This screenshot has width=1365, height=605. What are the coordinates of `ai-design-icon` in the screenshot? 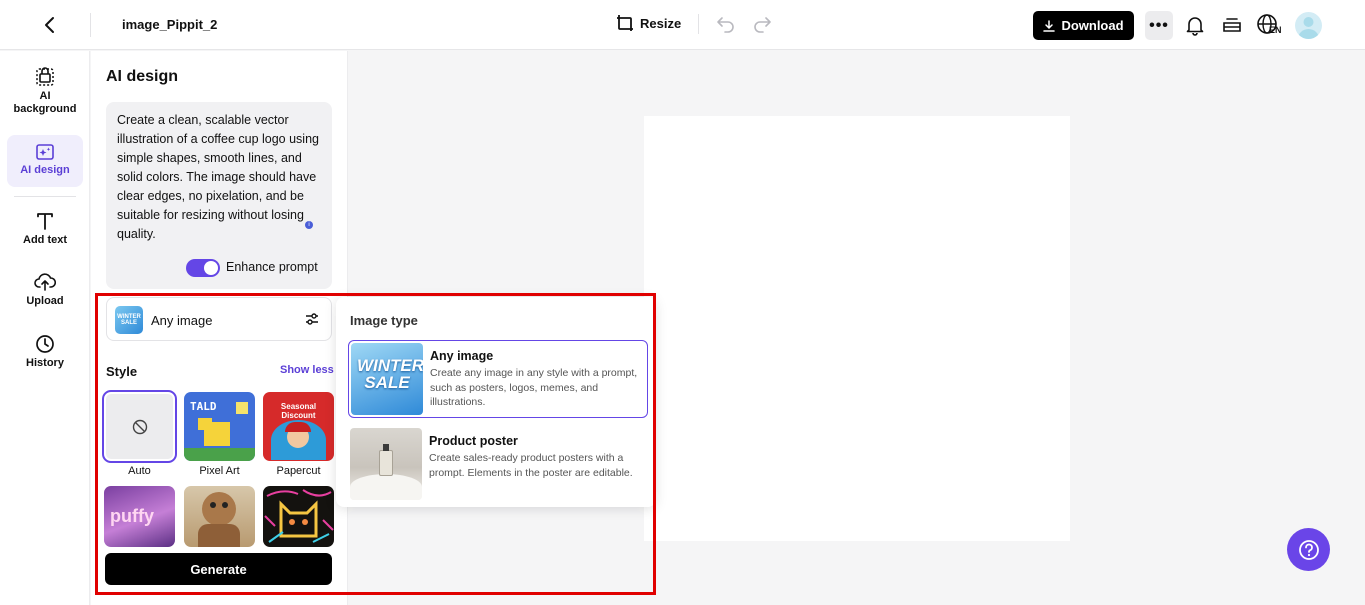 It's located at (45, 152).